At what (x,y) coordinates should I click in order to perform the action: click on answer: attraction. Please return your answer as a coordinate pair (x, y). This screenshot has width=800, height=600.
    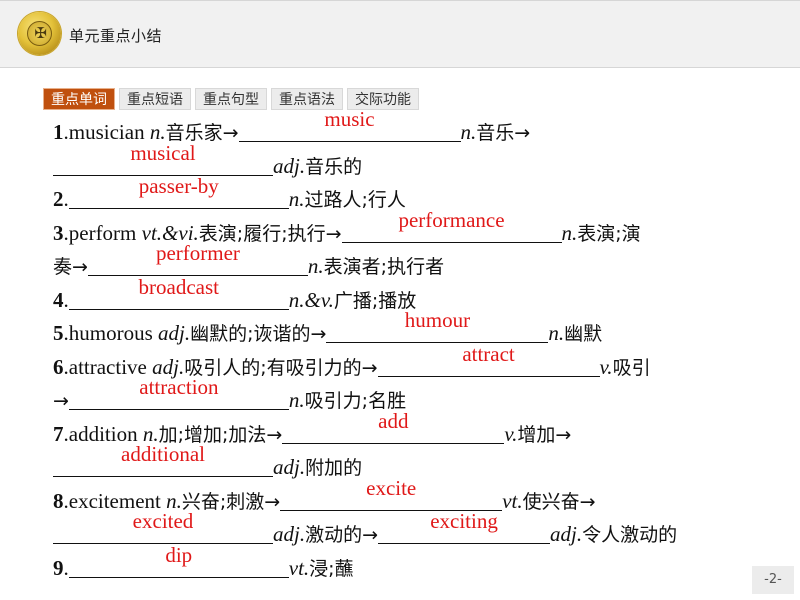
    Looking at the image, I should click on (179, 387).